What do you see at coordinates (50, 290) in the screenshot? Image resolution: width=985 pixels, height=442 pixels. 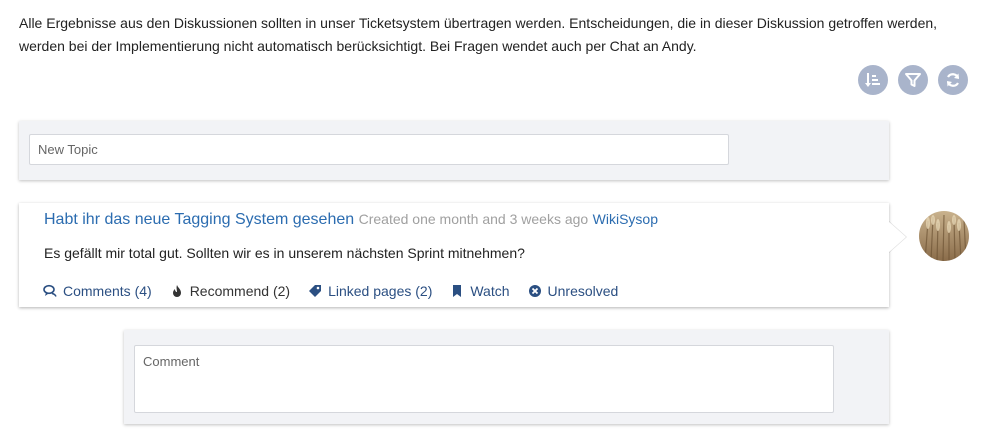 I see `comments-icon` at bounding box center [50, 290].